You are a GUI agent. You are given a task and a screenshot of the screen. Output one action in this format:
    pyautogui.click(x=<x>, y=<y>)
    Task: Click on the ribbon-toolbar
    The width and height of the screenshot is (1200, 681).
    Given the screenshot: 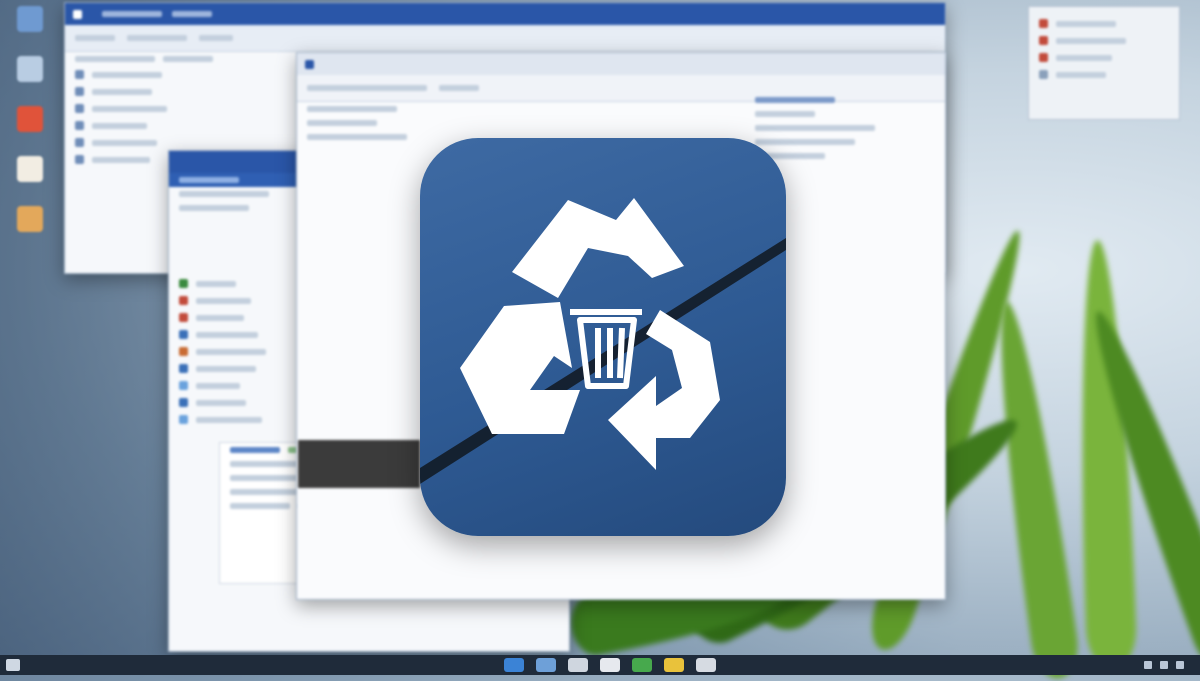 What is the action you would take?
    pyautogui.click(x=505, y=38)
    